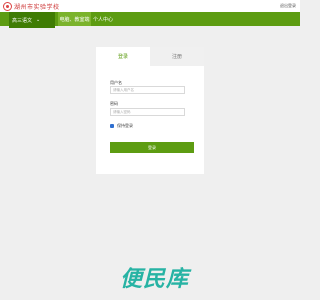  Describe the element at coordinates (38, 20) in the screenshot. I see `chevron-down-icon: ⌄` at that location.